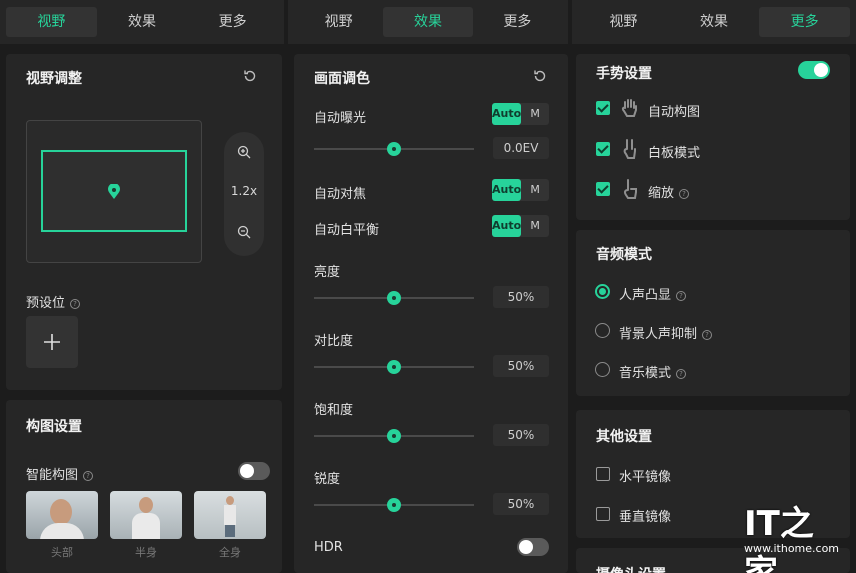 This screenshot has width=856, height=573. I want to click on other-setting-label: 垂直镜像, so click(645, 517).